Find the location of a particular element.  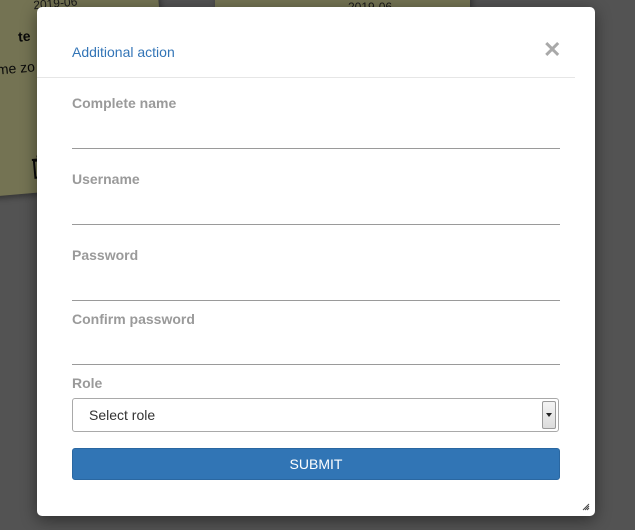

role-select: Select role is located at coordinates (315, 415).